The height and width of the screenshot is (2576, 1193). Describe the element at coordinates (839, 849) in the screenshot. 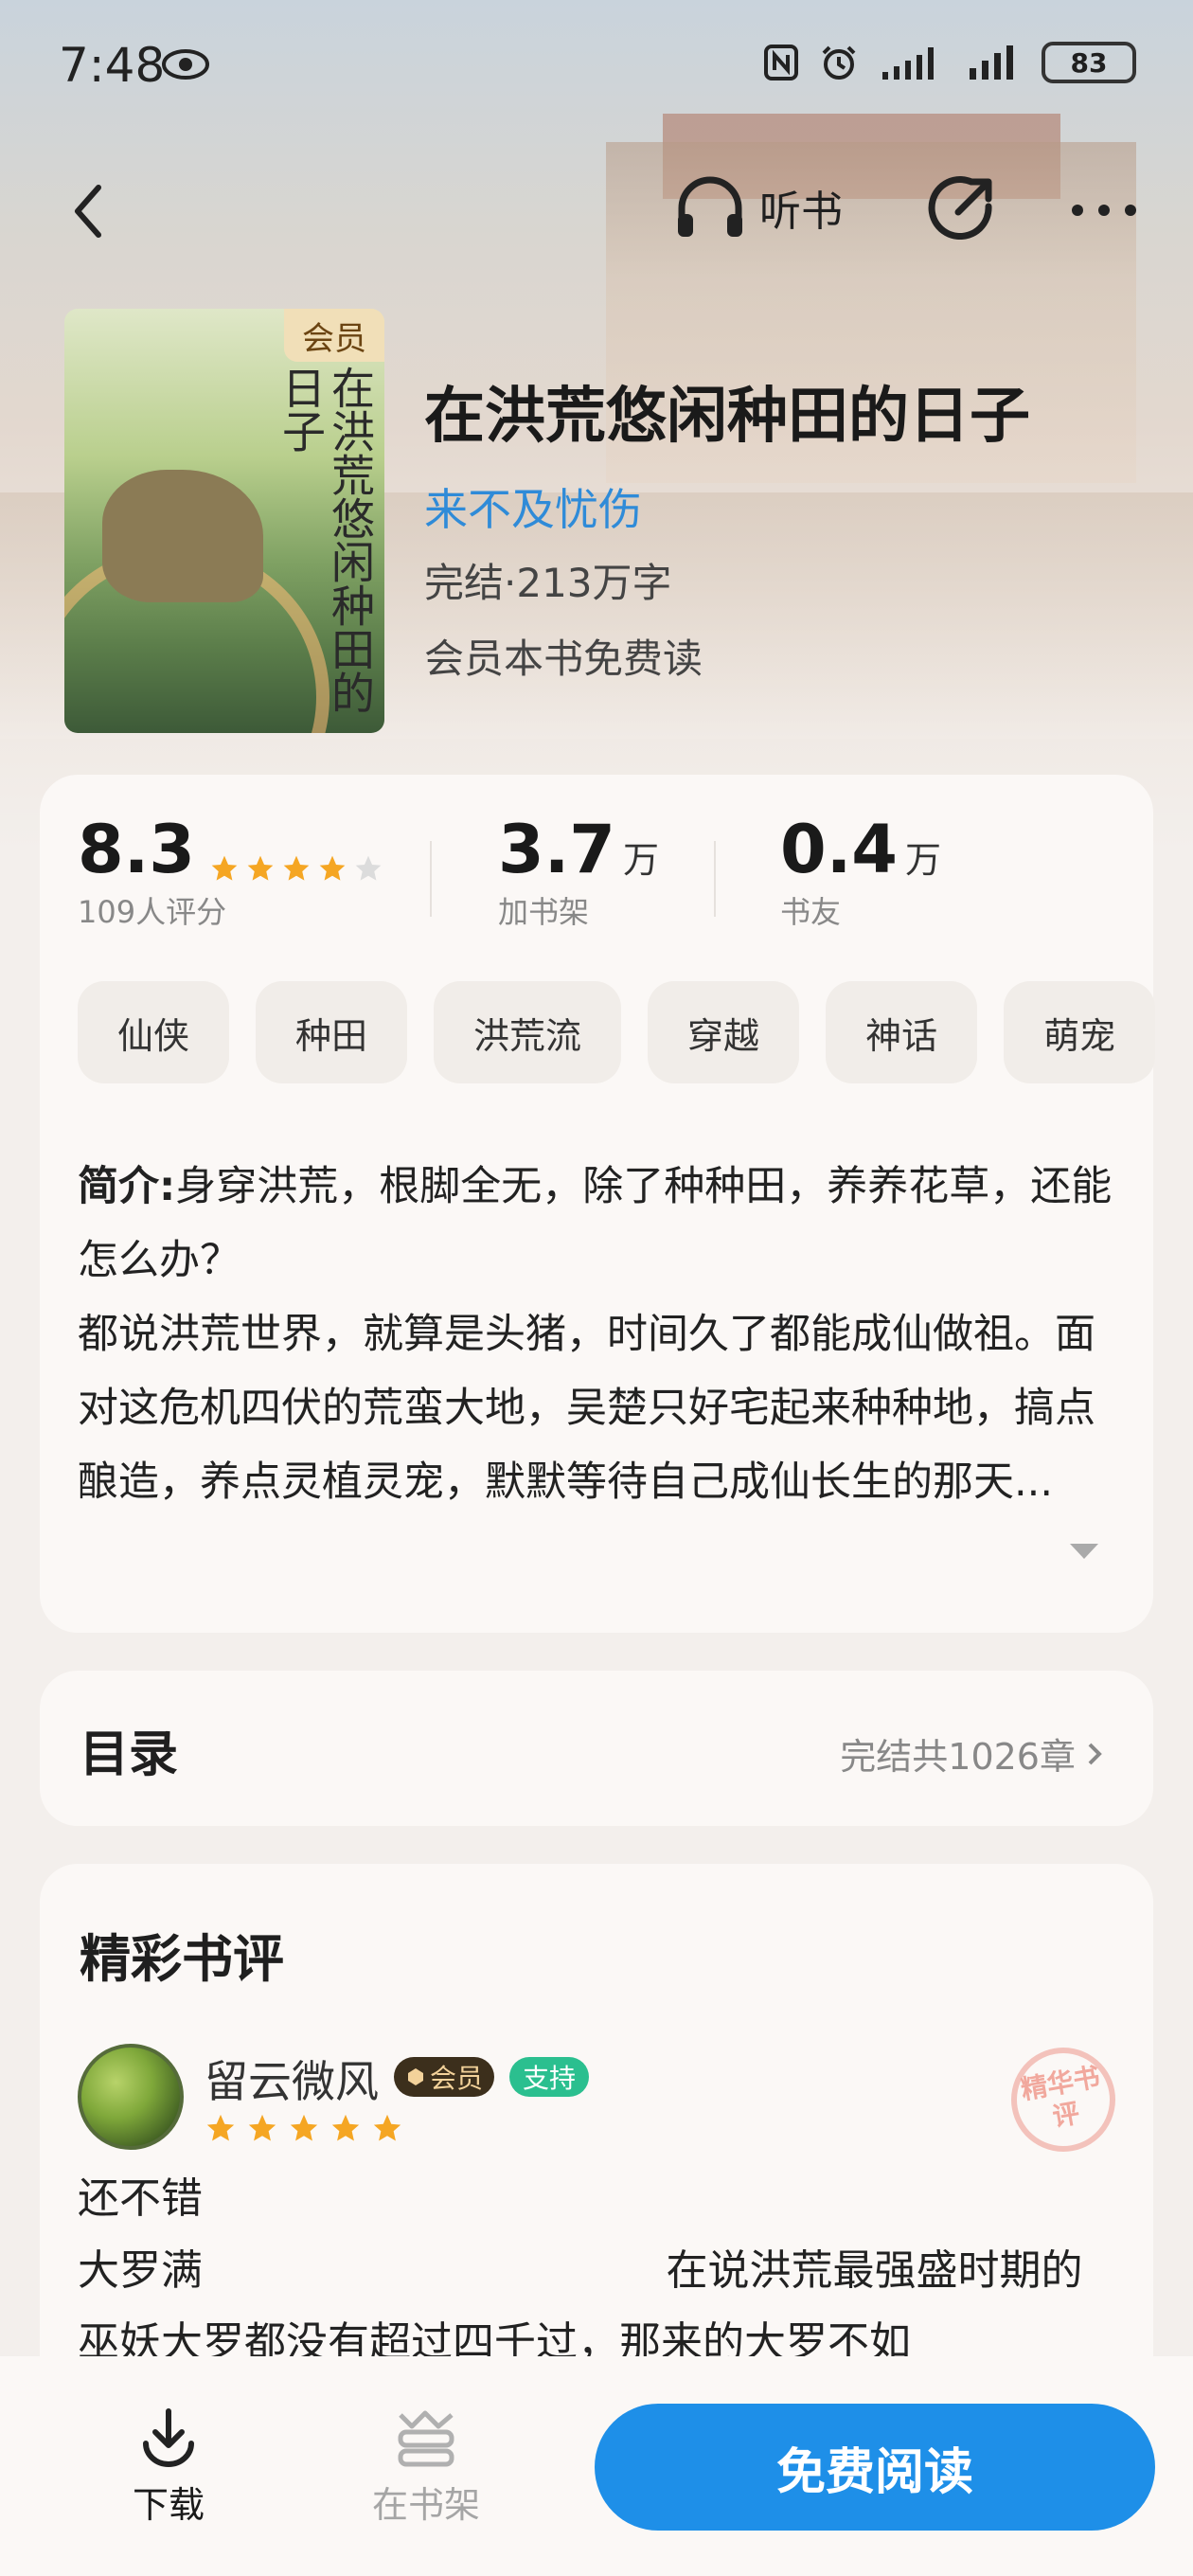

I see `friends-count: 0.4` at that location.